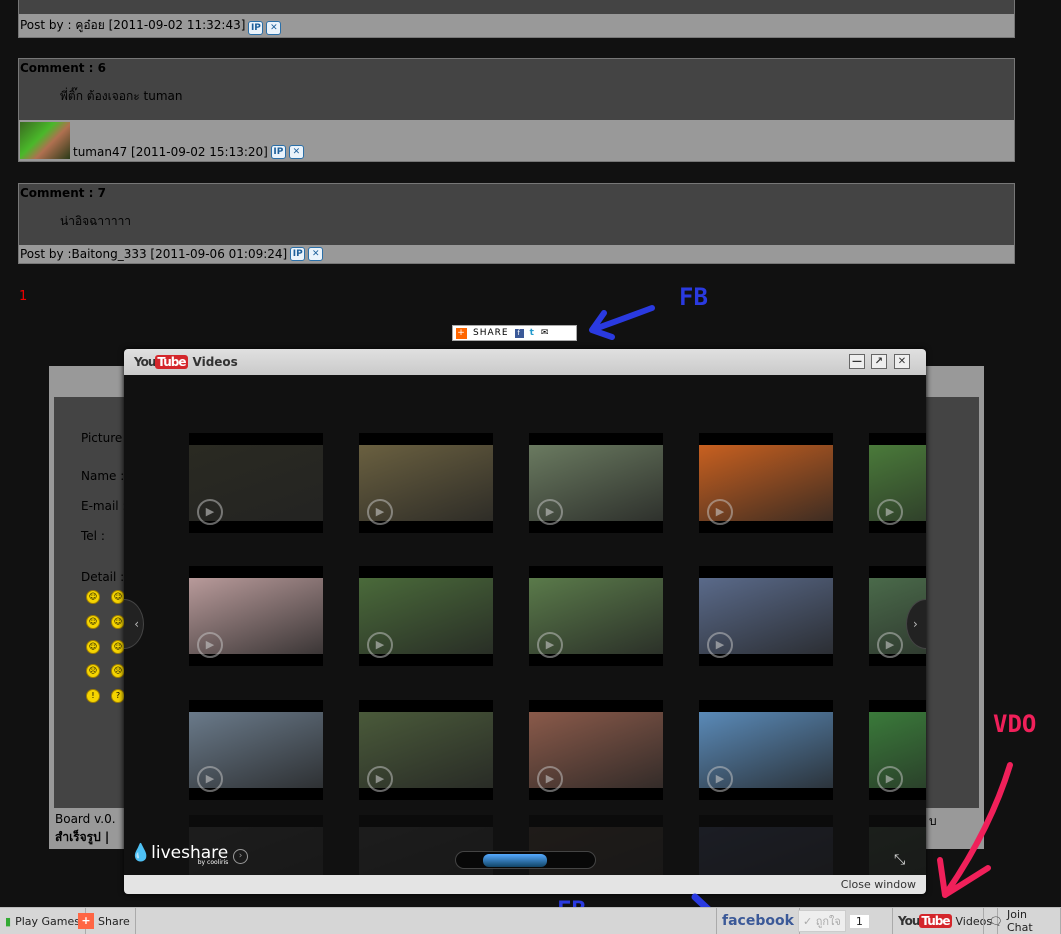 The height and width of the screenshot is (934, 1061). What do you see at coordinates (1022, 921) in the screenshot?
I see `join-chat-button: 🗨 Join Chat` at bounding box center [1022, 921].